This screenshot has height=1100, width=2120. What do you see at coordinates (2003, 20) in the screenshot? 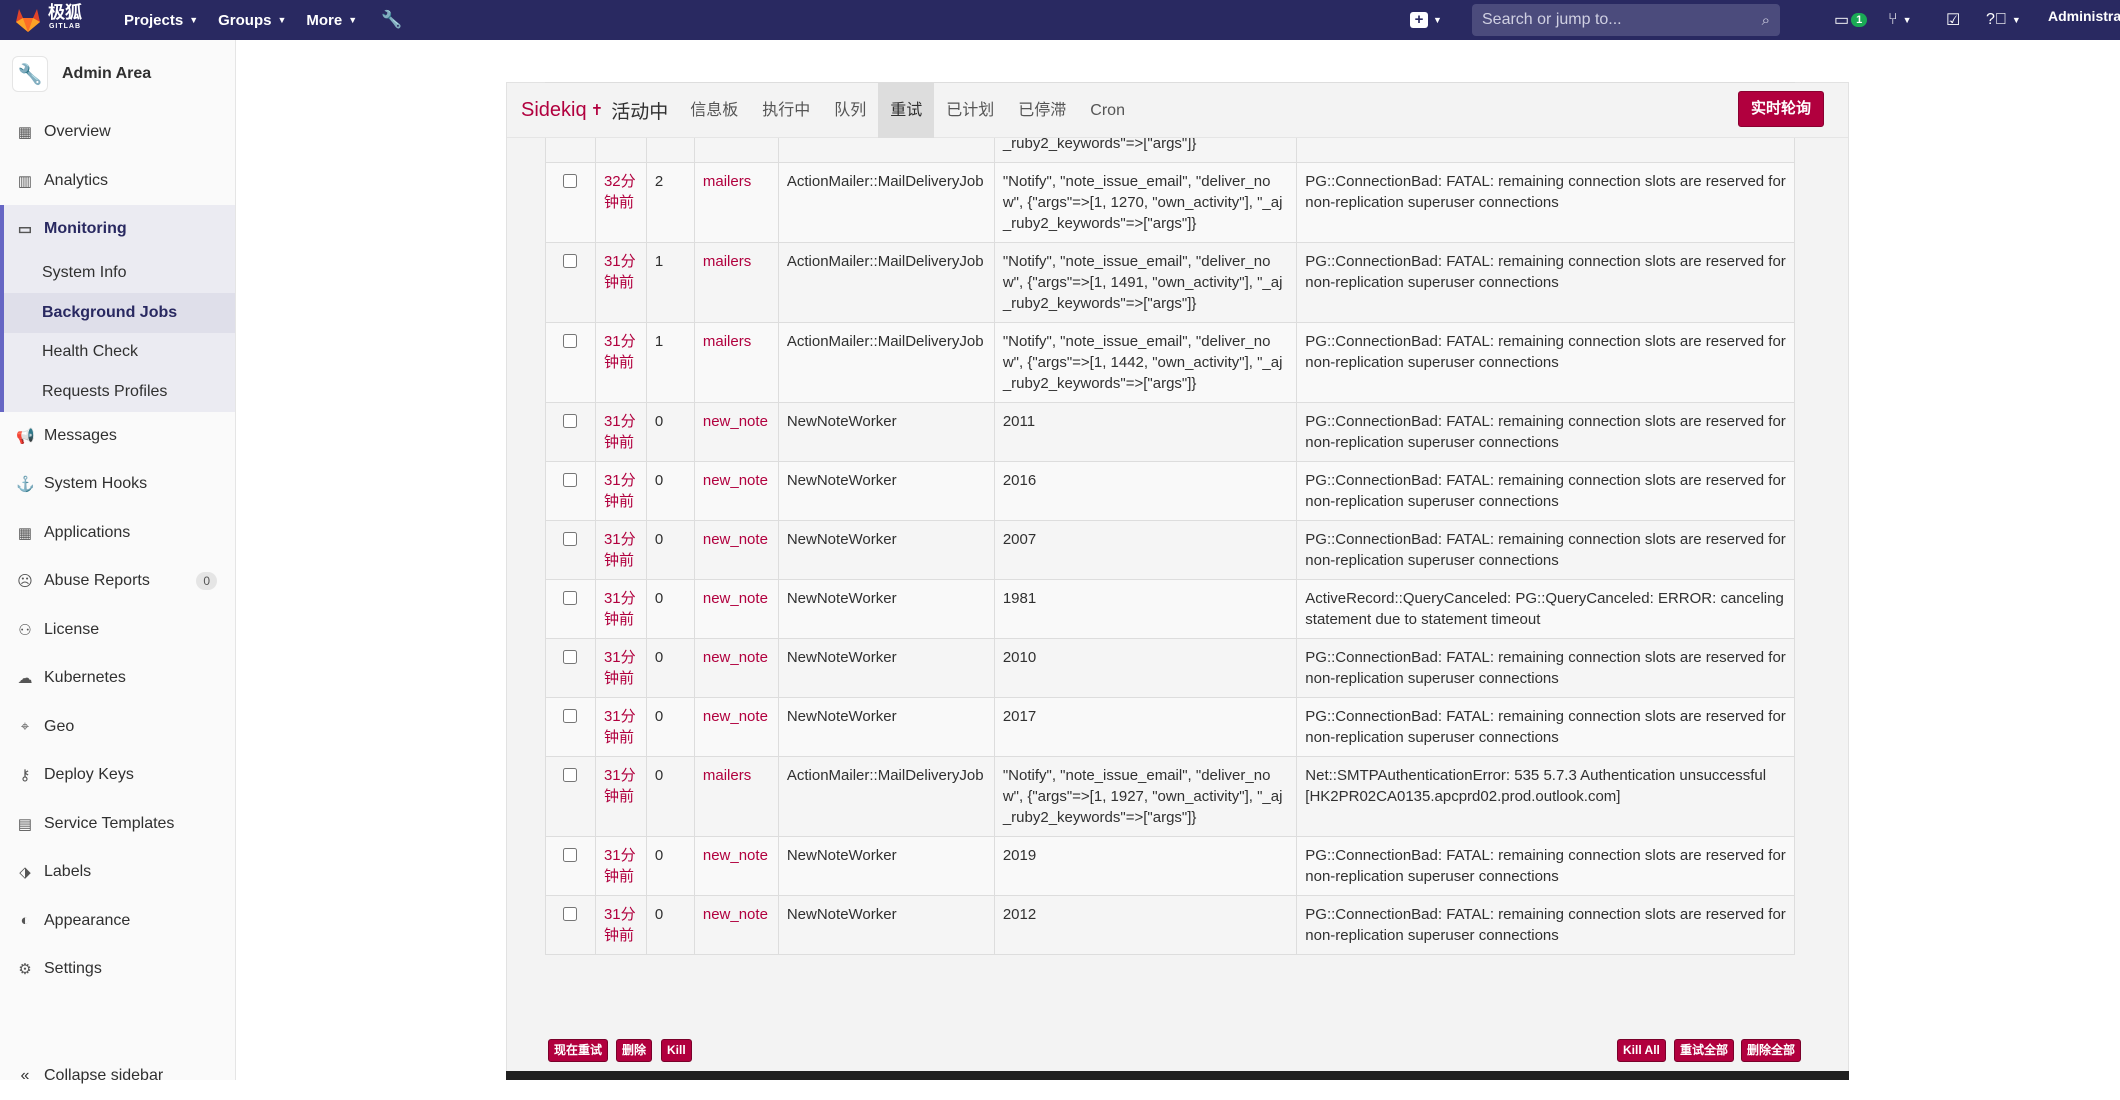
I see `help-button: ?⃝ ▼` at bounding box center [2003, 20].